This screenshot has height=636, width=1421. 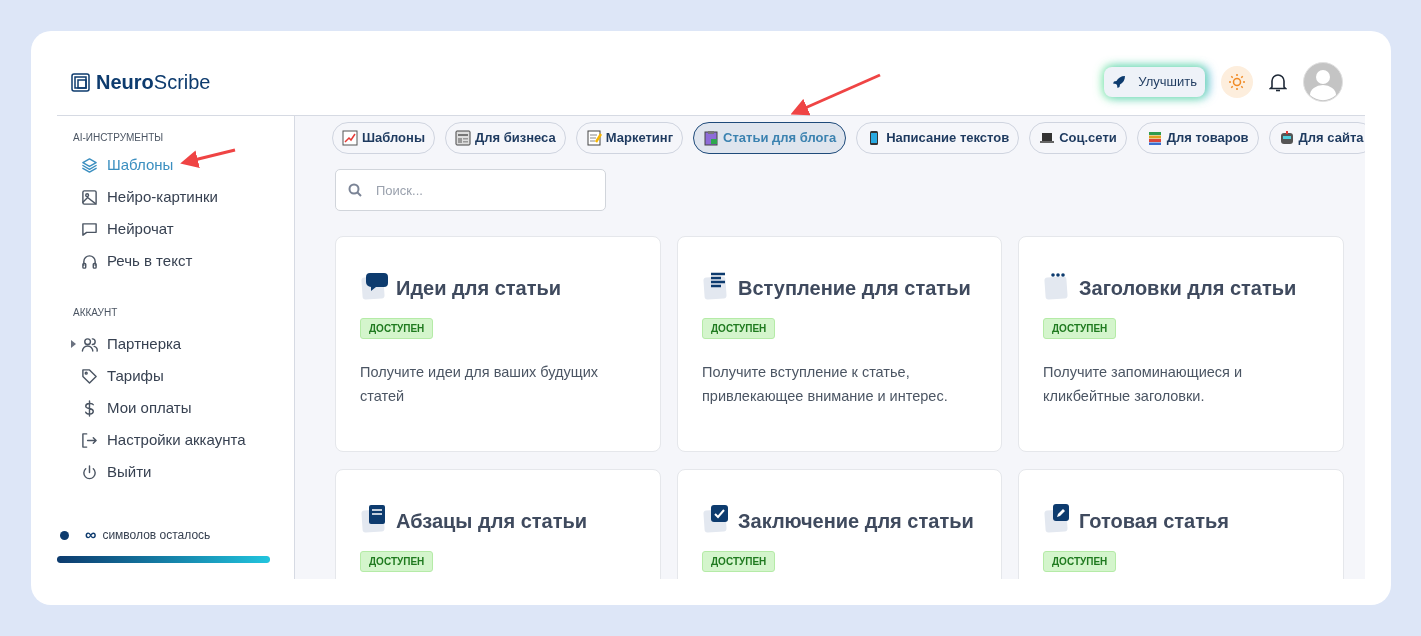 I want to click on infinity-symbol: ∞, so click(x=91, y=535).